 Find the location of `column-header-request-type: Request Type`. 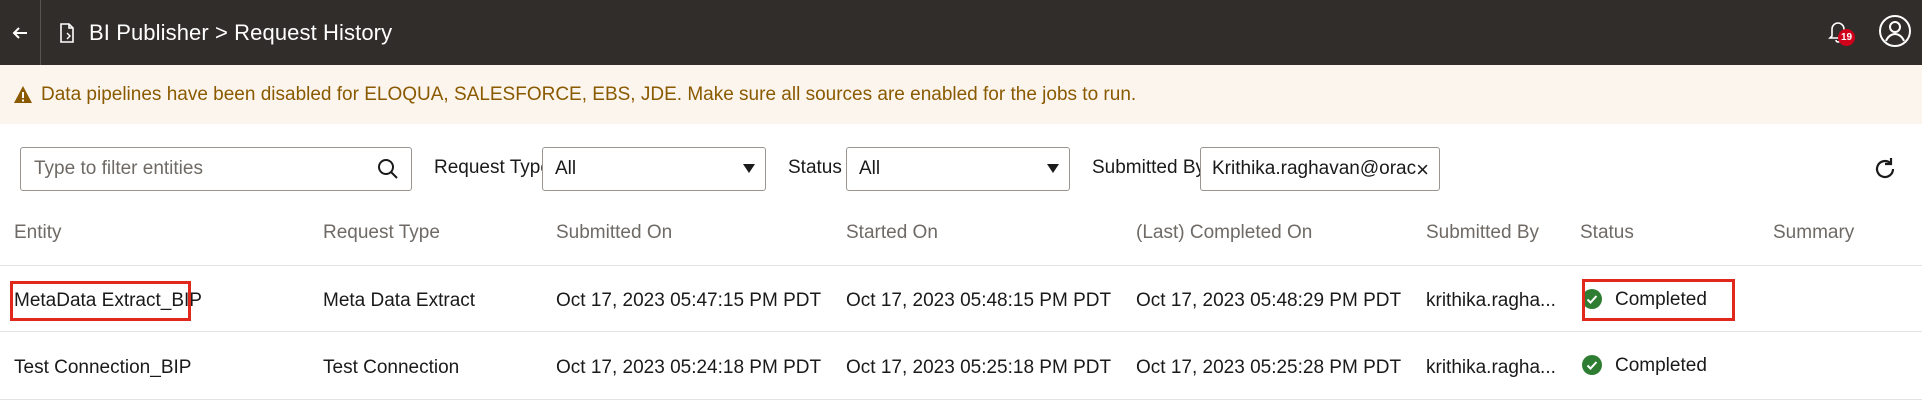

column-header-request-type: Request Type is located at coordinates (381, 233).